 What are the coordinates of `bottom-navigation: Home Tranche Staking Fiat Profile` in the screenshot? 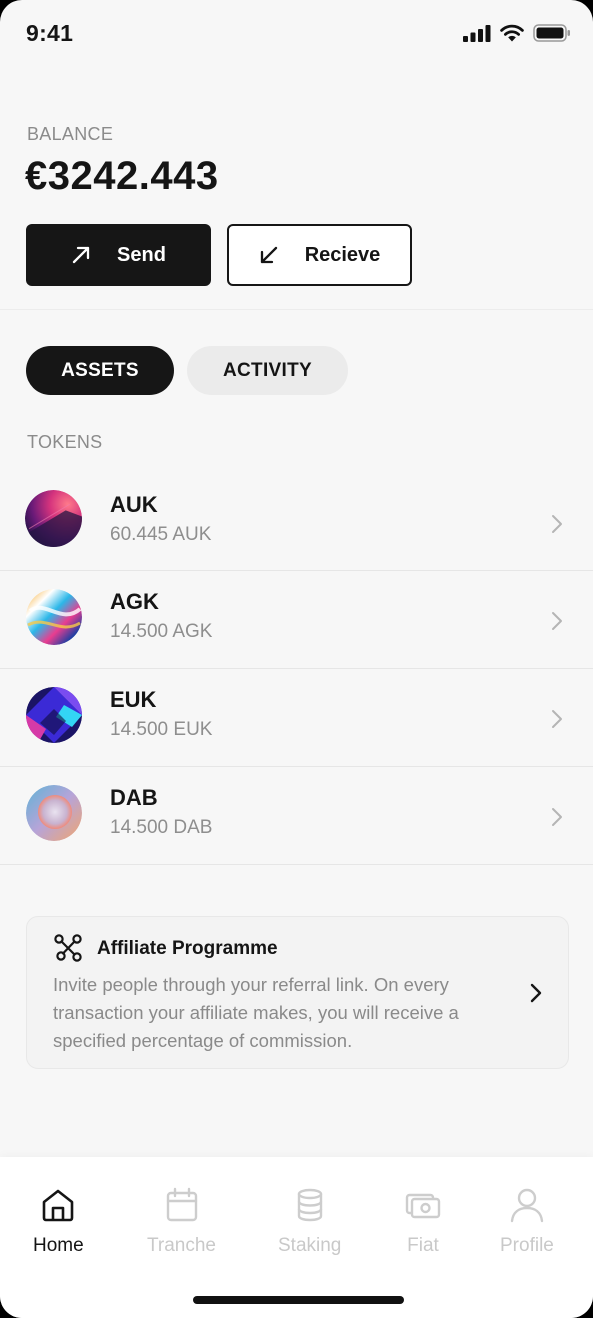 It's located at (296, 1237).